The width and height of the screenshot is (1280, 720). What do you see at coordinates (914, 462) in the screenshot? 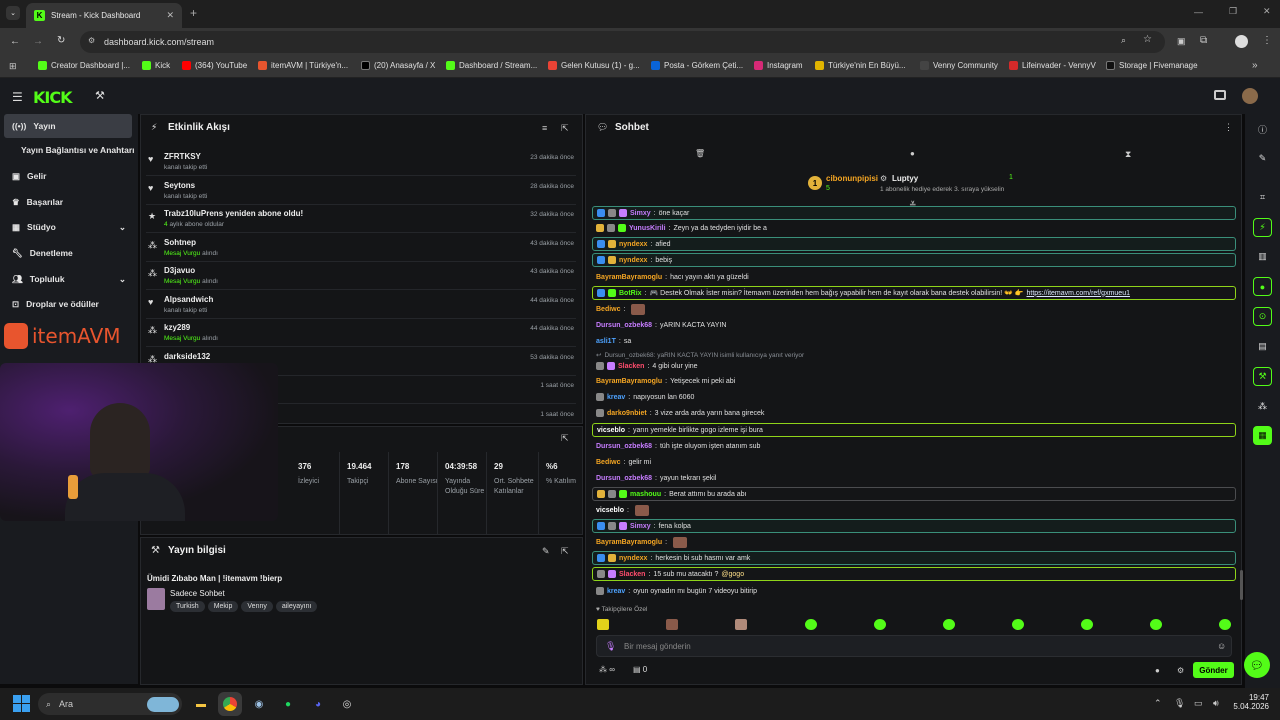
I see `chat-message: Bediwc: gelir mi` at bounding box center [914, 462].